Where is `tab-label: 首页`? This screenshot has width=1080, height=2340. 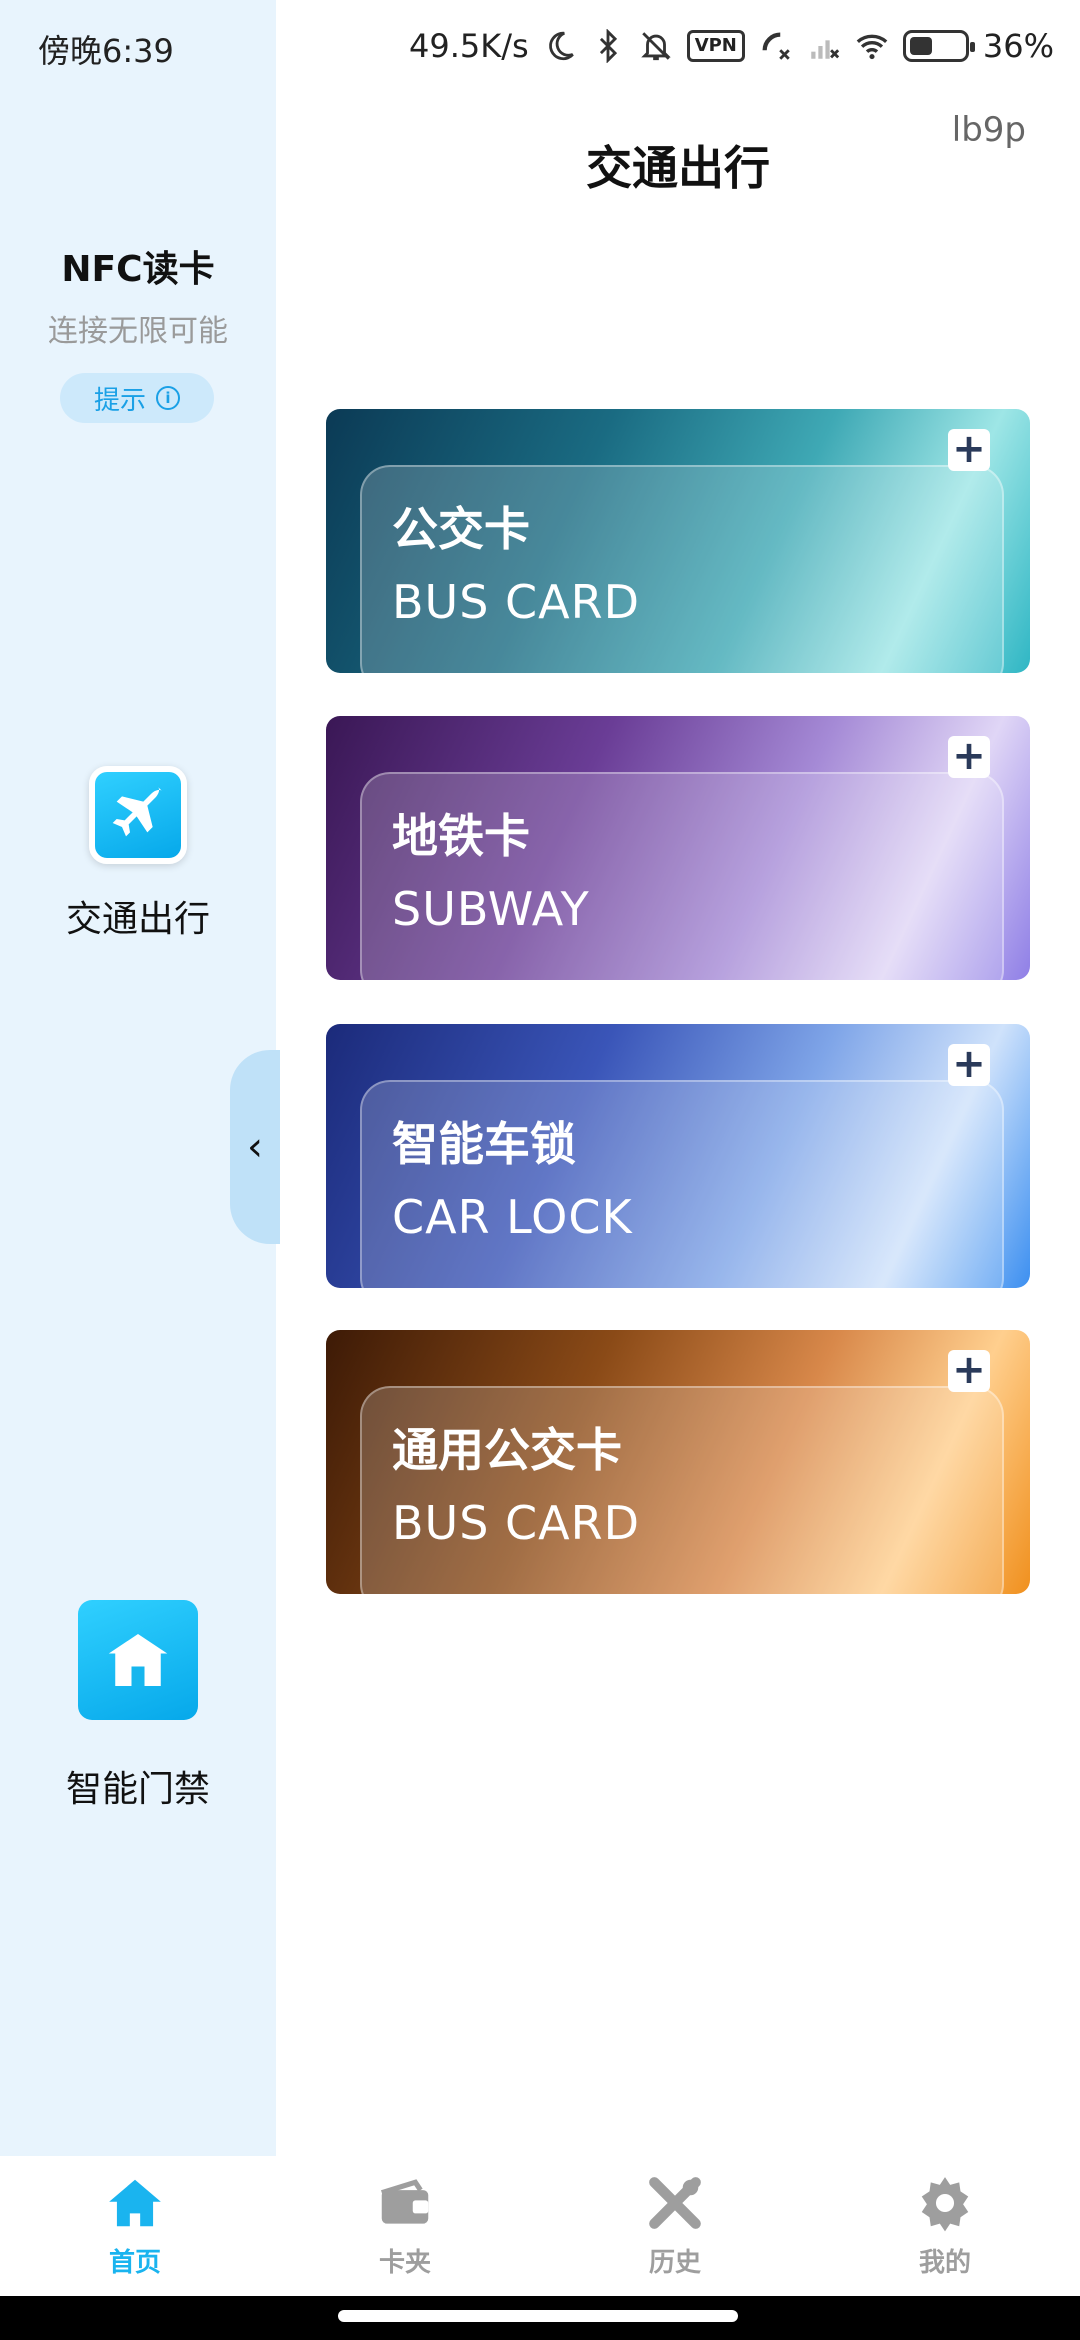
tab-label: 首页 is located at coordinates (134, 2263).